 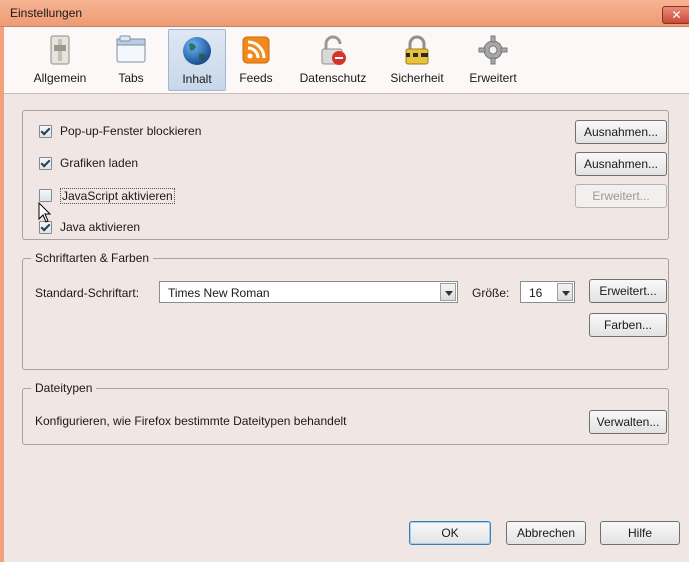 What do you see at coordinates (308, 292) in the screenshot?
I see `default-font-select: Times New Roman` at bounding box center [308, 292].